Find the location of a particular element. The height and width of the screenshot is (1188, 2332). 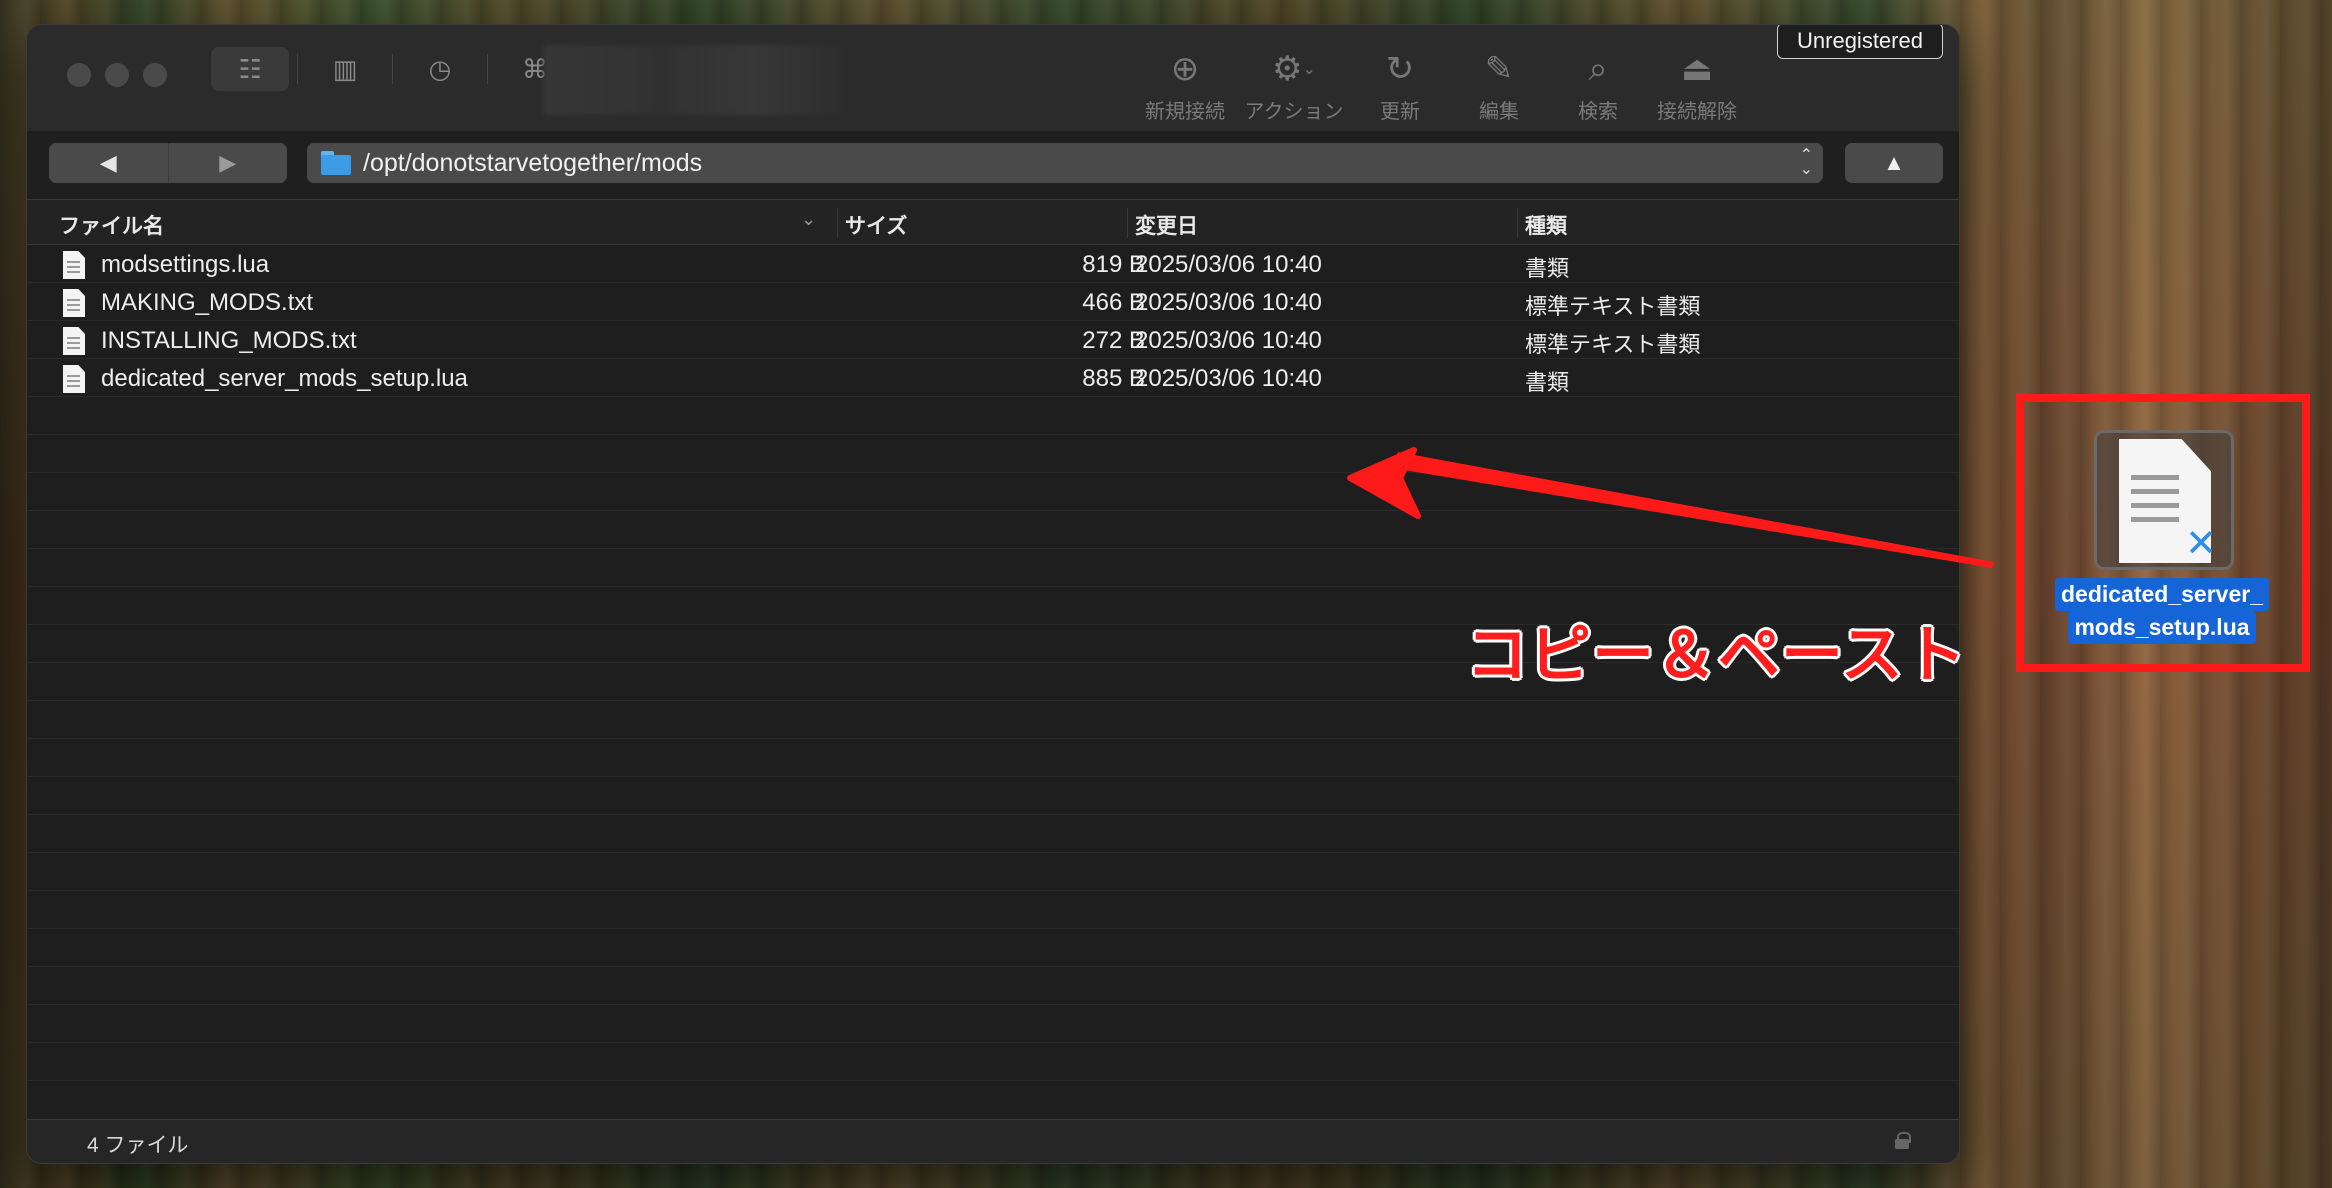

column-modified: 変更日 is located at coordinates (1166, 225).